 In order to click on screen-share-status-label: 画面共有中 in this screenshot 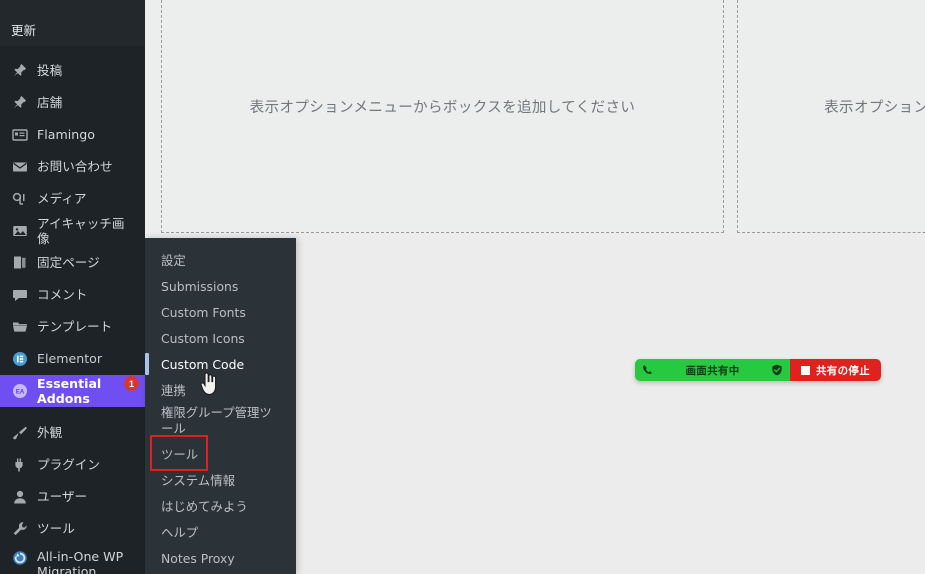, I will do `click(712, 370)`.